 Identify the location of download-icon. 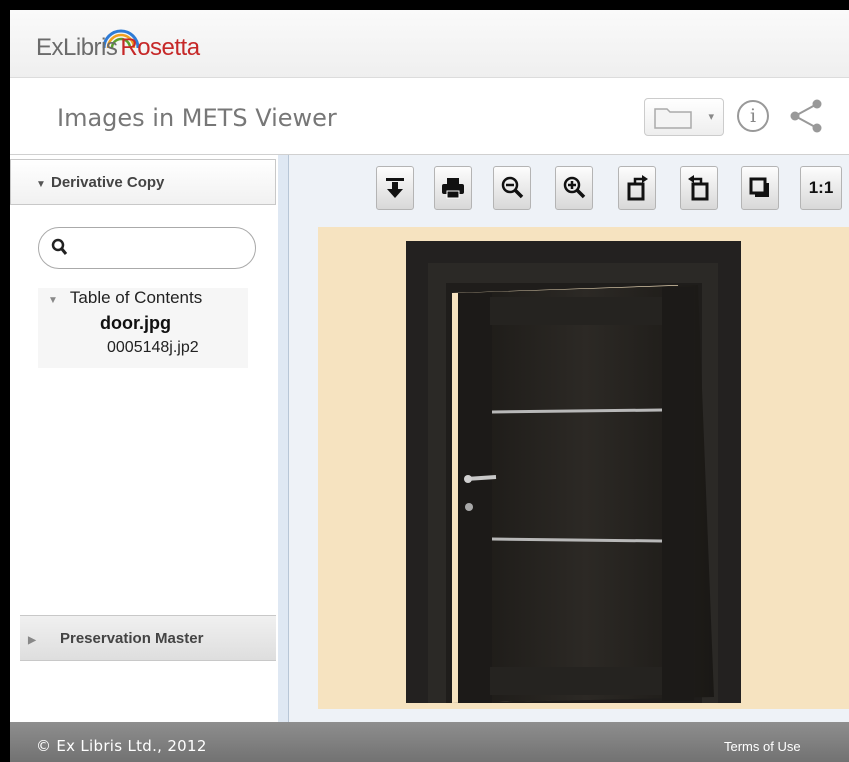
(395, 188).